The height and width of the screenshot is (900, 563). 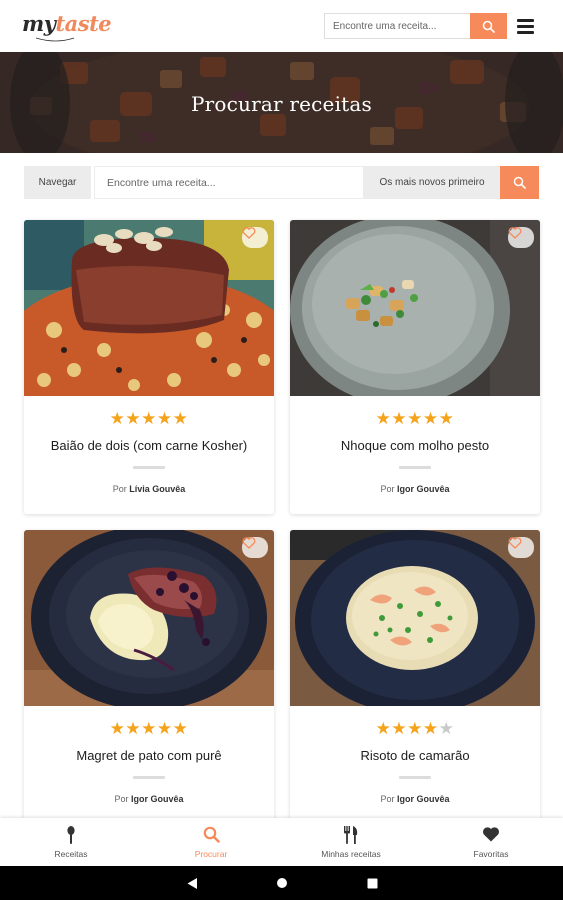 I want to click on star-empty-icon: ★, so click(x=446, y=728).